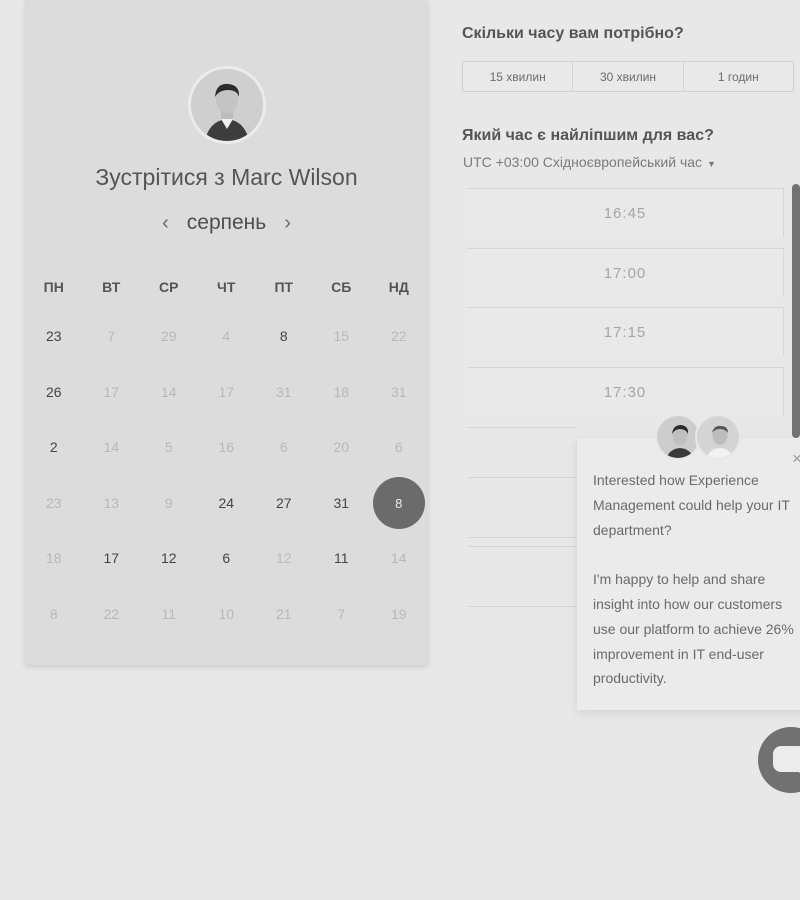 The height and width of the screenshot is (900, 800). What do you see at coordinates (169, 287) in the screenshot?
I see `weekday-label: СР` at bounding box center [169, 287].